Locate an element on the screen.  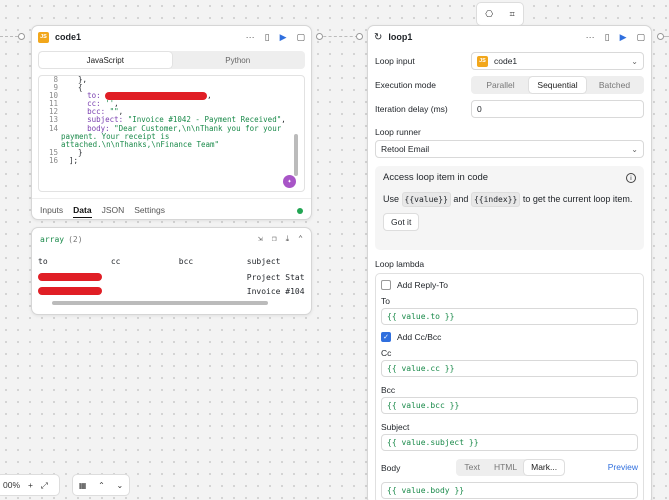
fit-icon: ⤢ is located at coordinates (44, 485).